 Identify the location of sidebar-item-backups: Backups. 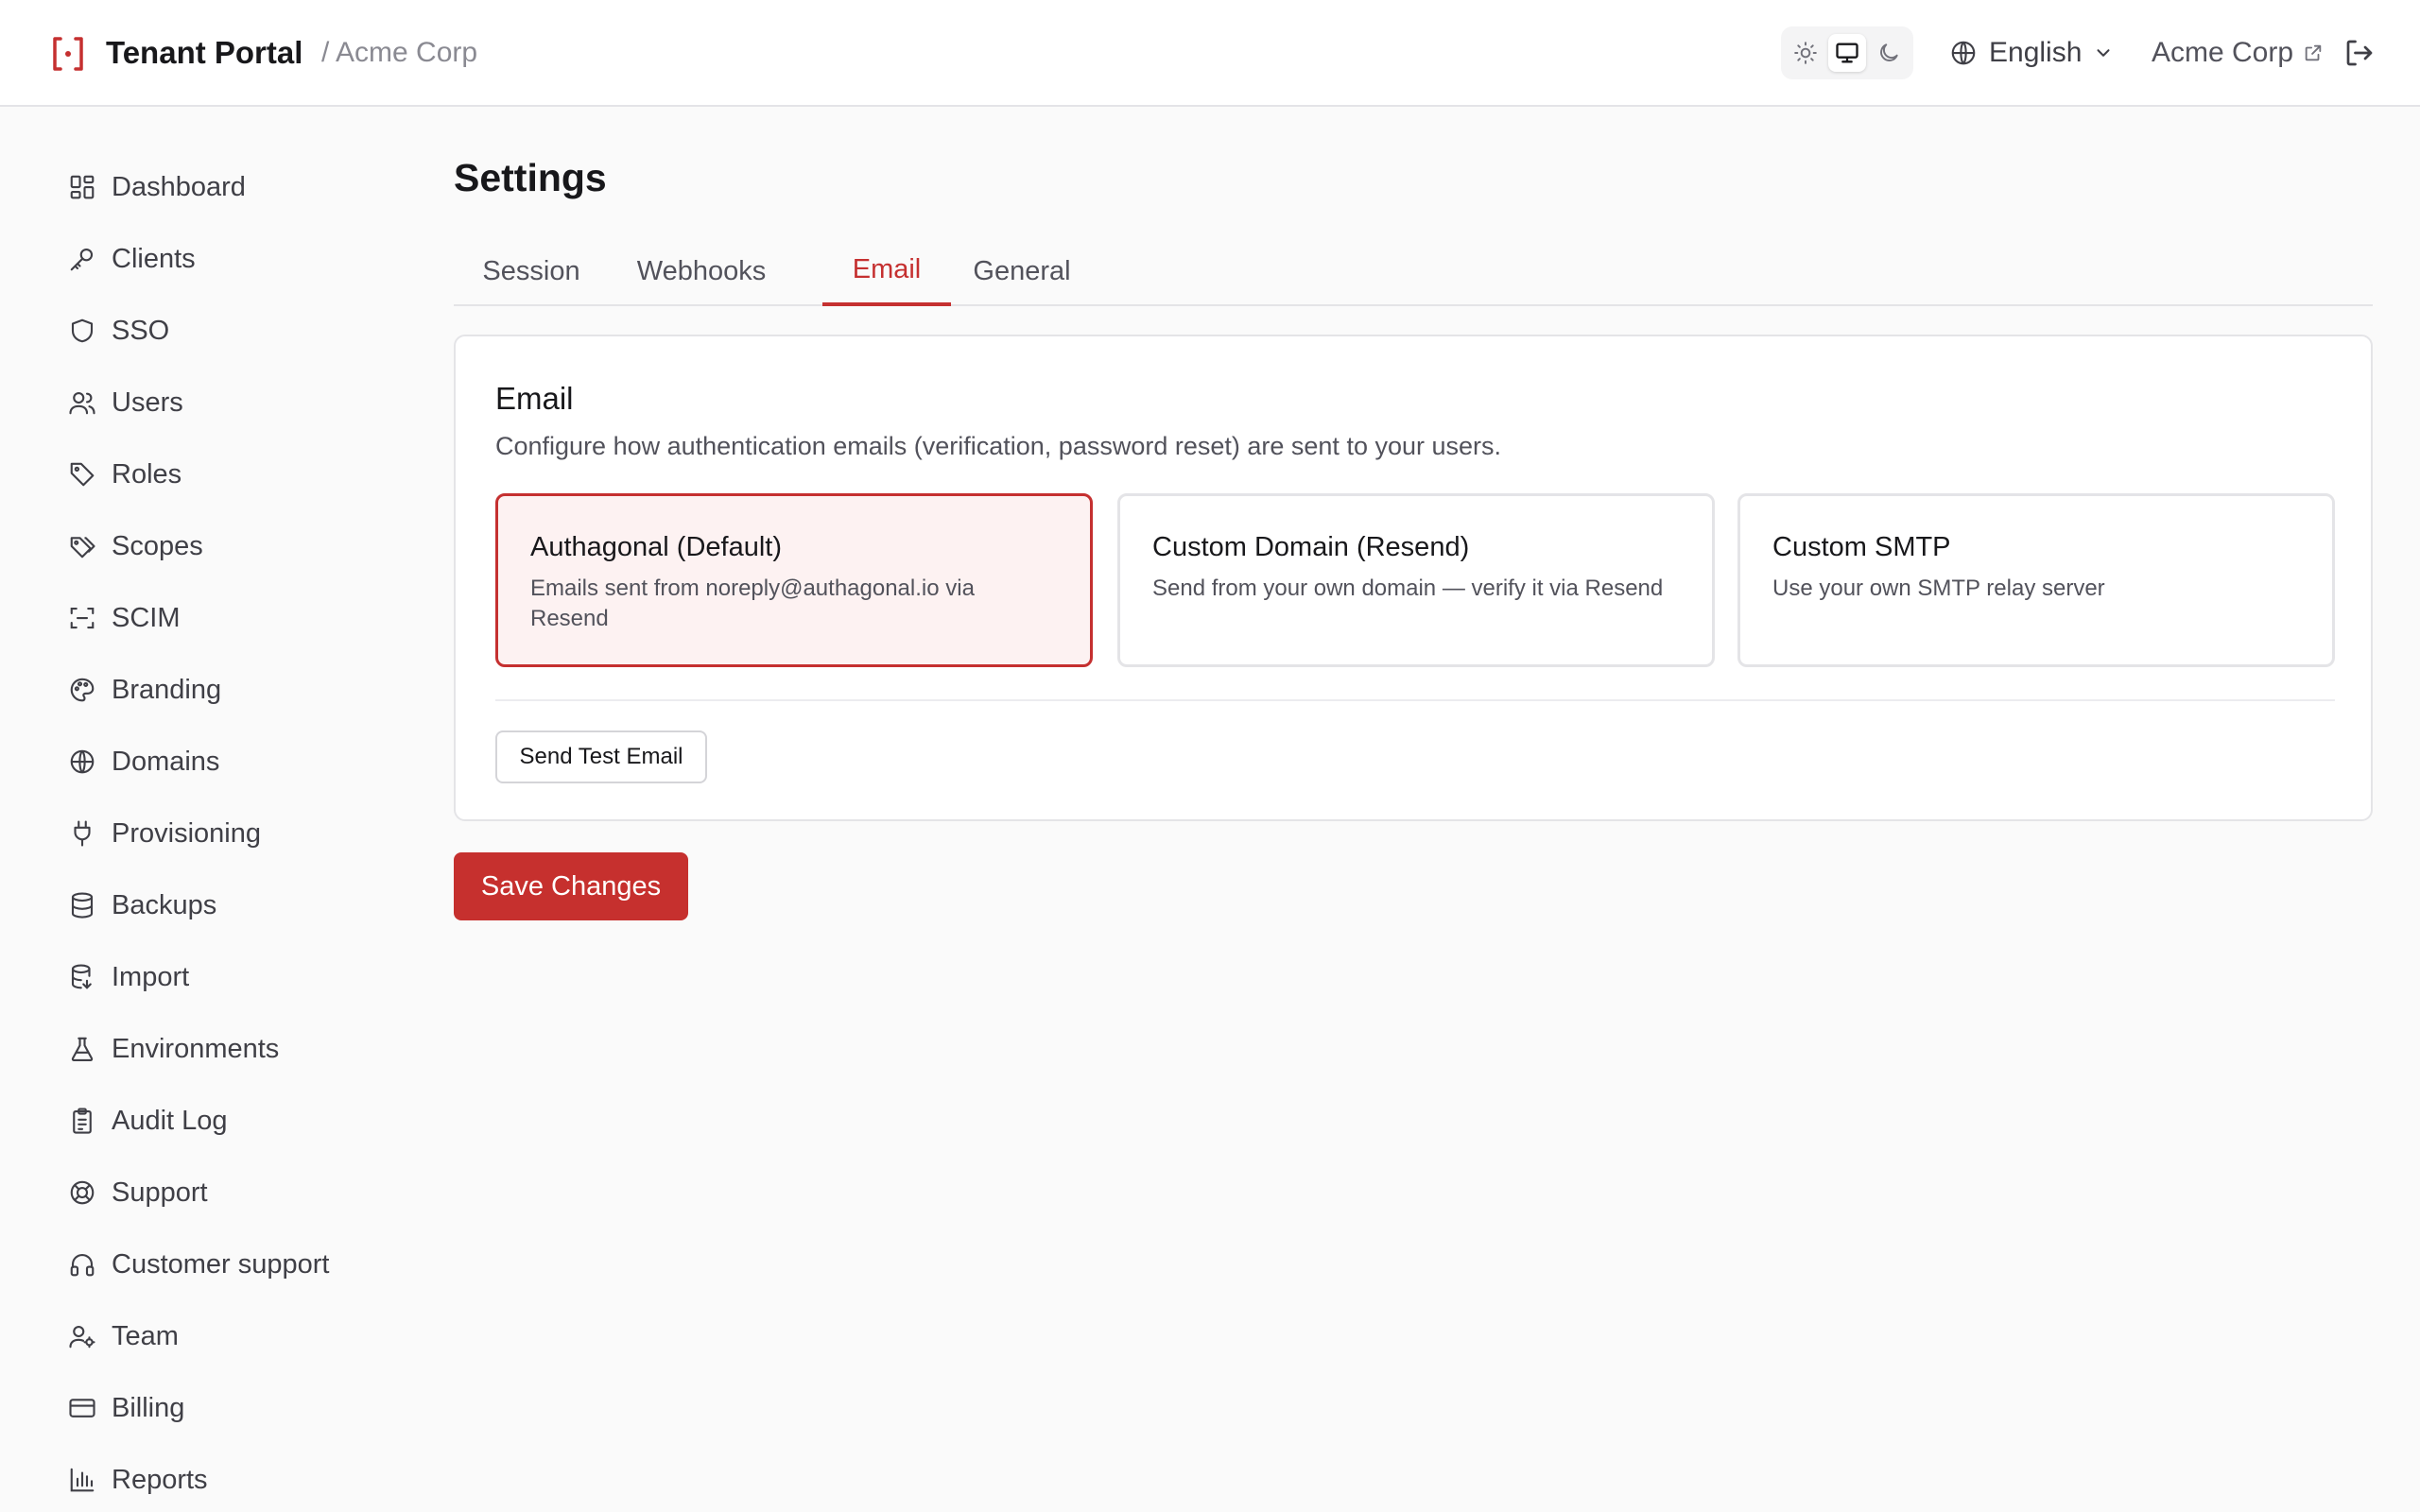
(213, 905).